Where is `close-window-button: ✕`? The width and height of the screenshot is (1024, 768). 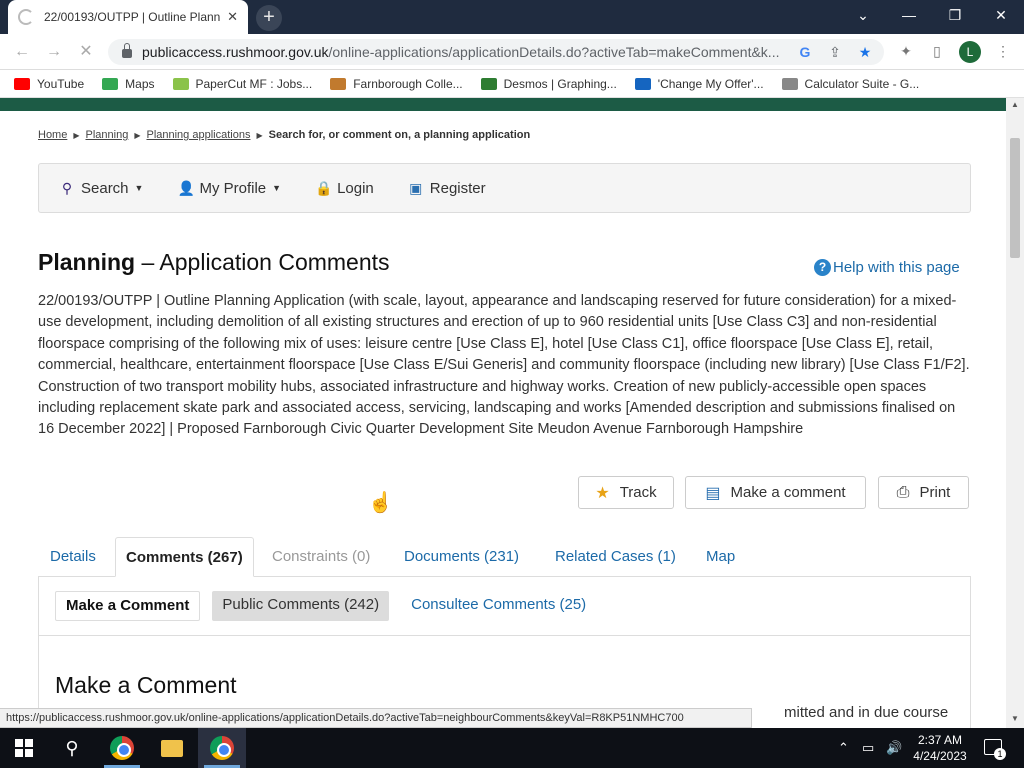
close-window-button: ✕ is located at coordinates (1001, 15).